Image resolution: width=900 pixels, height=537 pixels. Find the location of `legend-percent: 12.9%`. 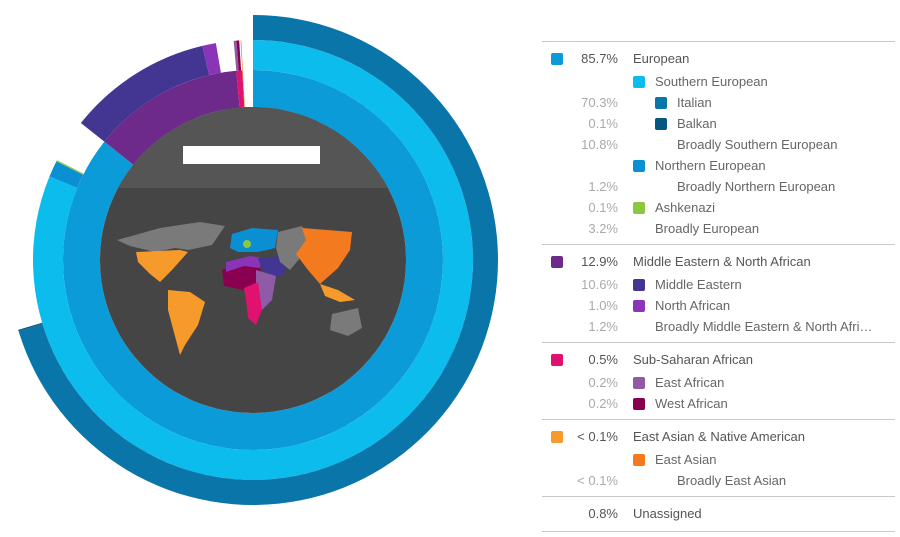

legend-percent: 12.9% is located at coordinates (599, 261).